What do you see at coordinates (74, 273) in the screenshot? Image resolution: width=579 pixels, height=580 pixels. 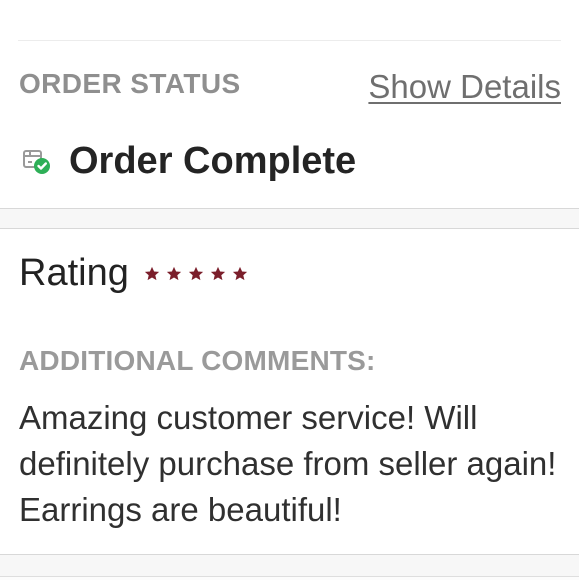 I see `rating-label: Rating` at bounding box center [74, 273].